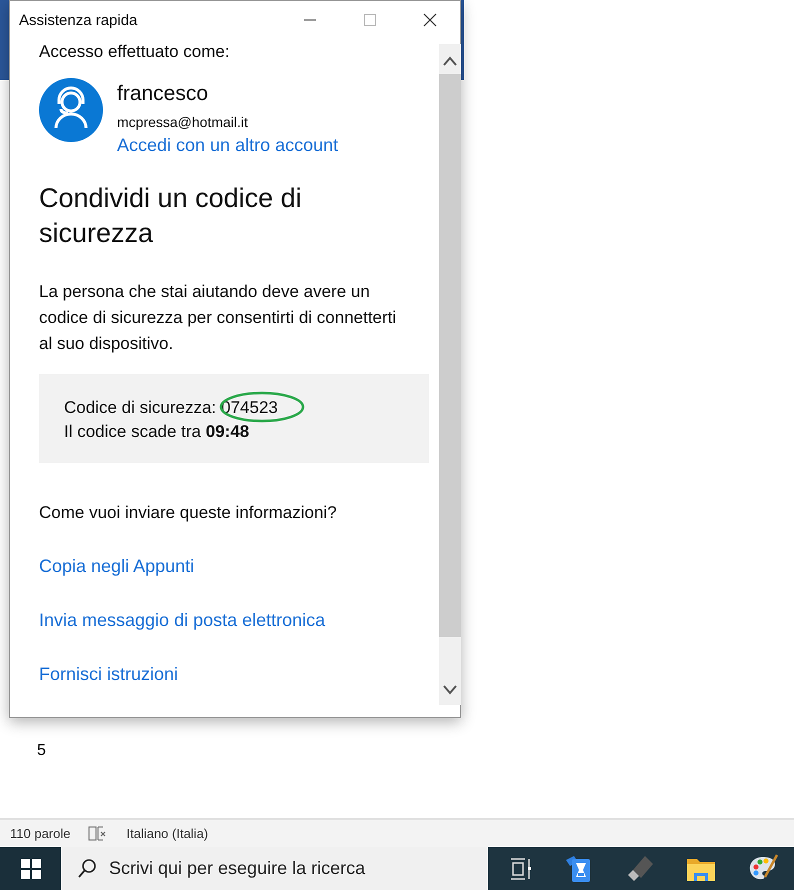 This screenshot has width=794, height=890. What do you see at coordinates (188, 513) in the screenshot?
I see `send-prompt: Come vuoi inviare queste informazioni?` at bounding box center [188, 513].